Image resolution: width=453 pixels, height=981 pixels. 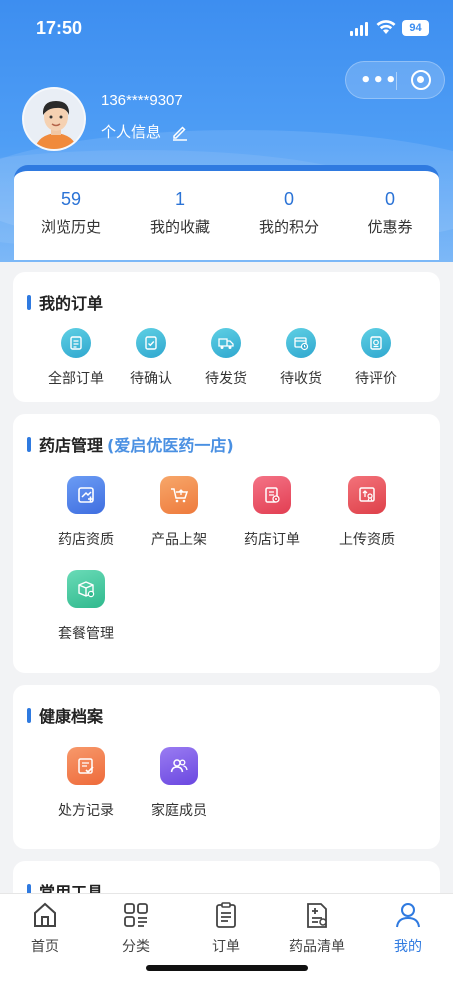 I want to click on tab-label: 药品清单, so click(x=317, y=947).